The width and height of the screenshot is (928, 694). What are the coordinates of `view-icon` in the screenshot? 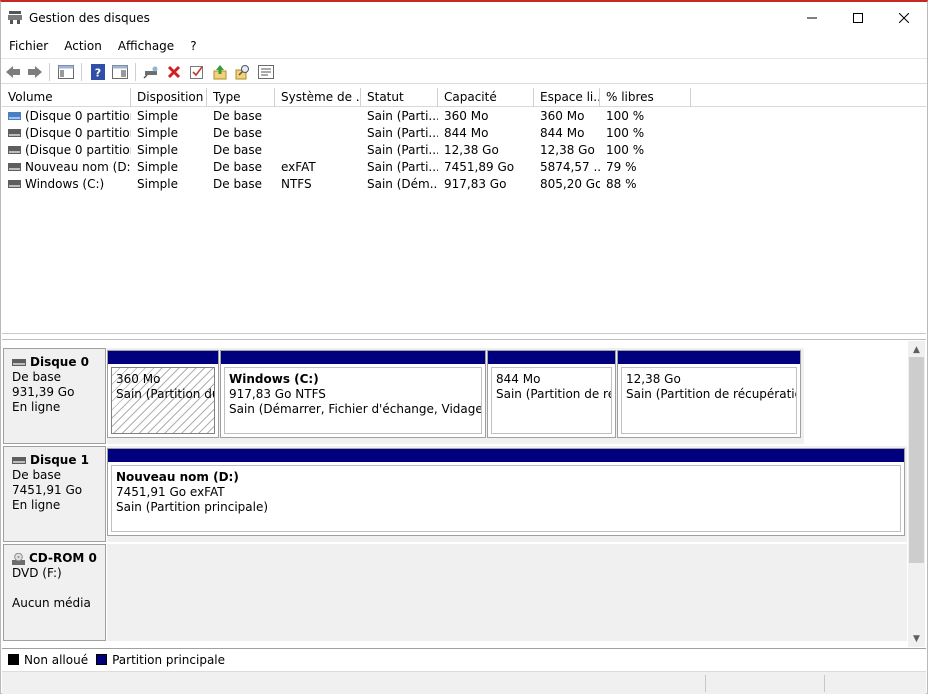 It's located at (266, 72).